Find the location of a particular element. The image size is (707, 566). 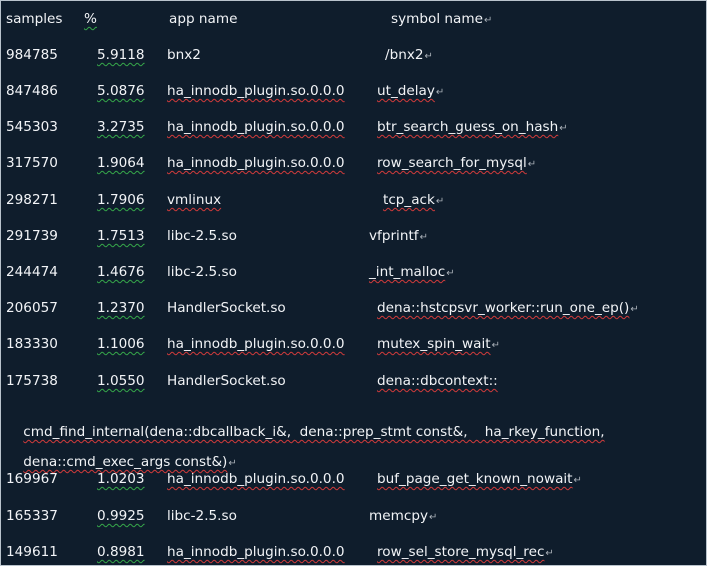

symbol-name-cell: vfprintf↵ is located at coordinates (398, 237).